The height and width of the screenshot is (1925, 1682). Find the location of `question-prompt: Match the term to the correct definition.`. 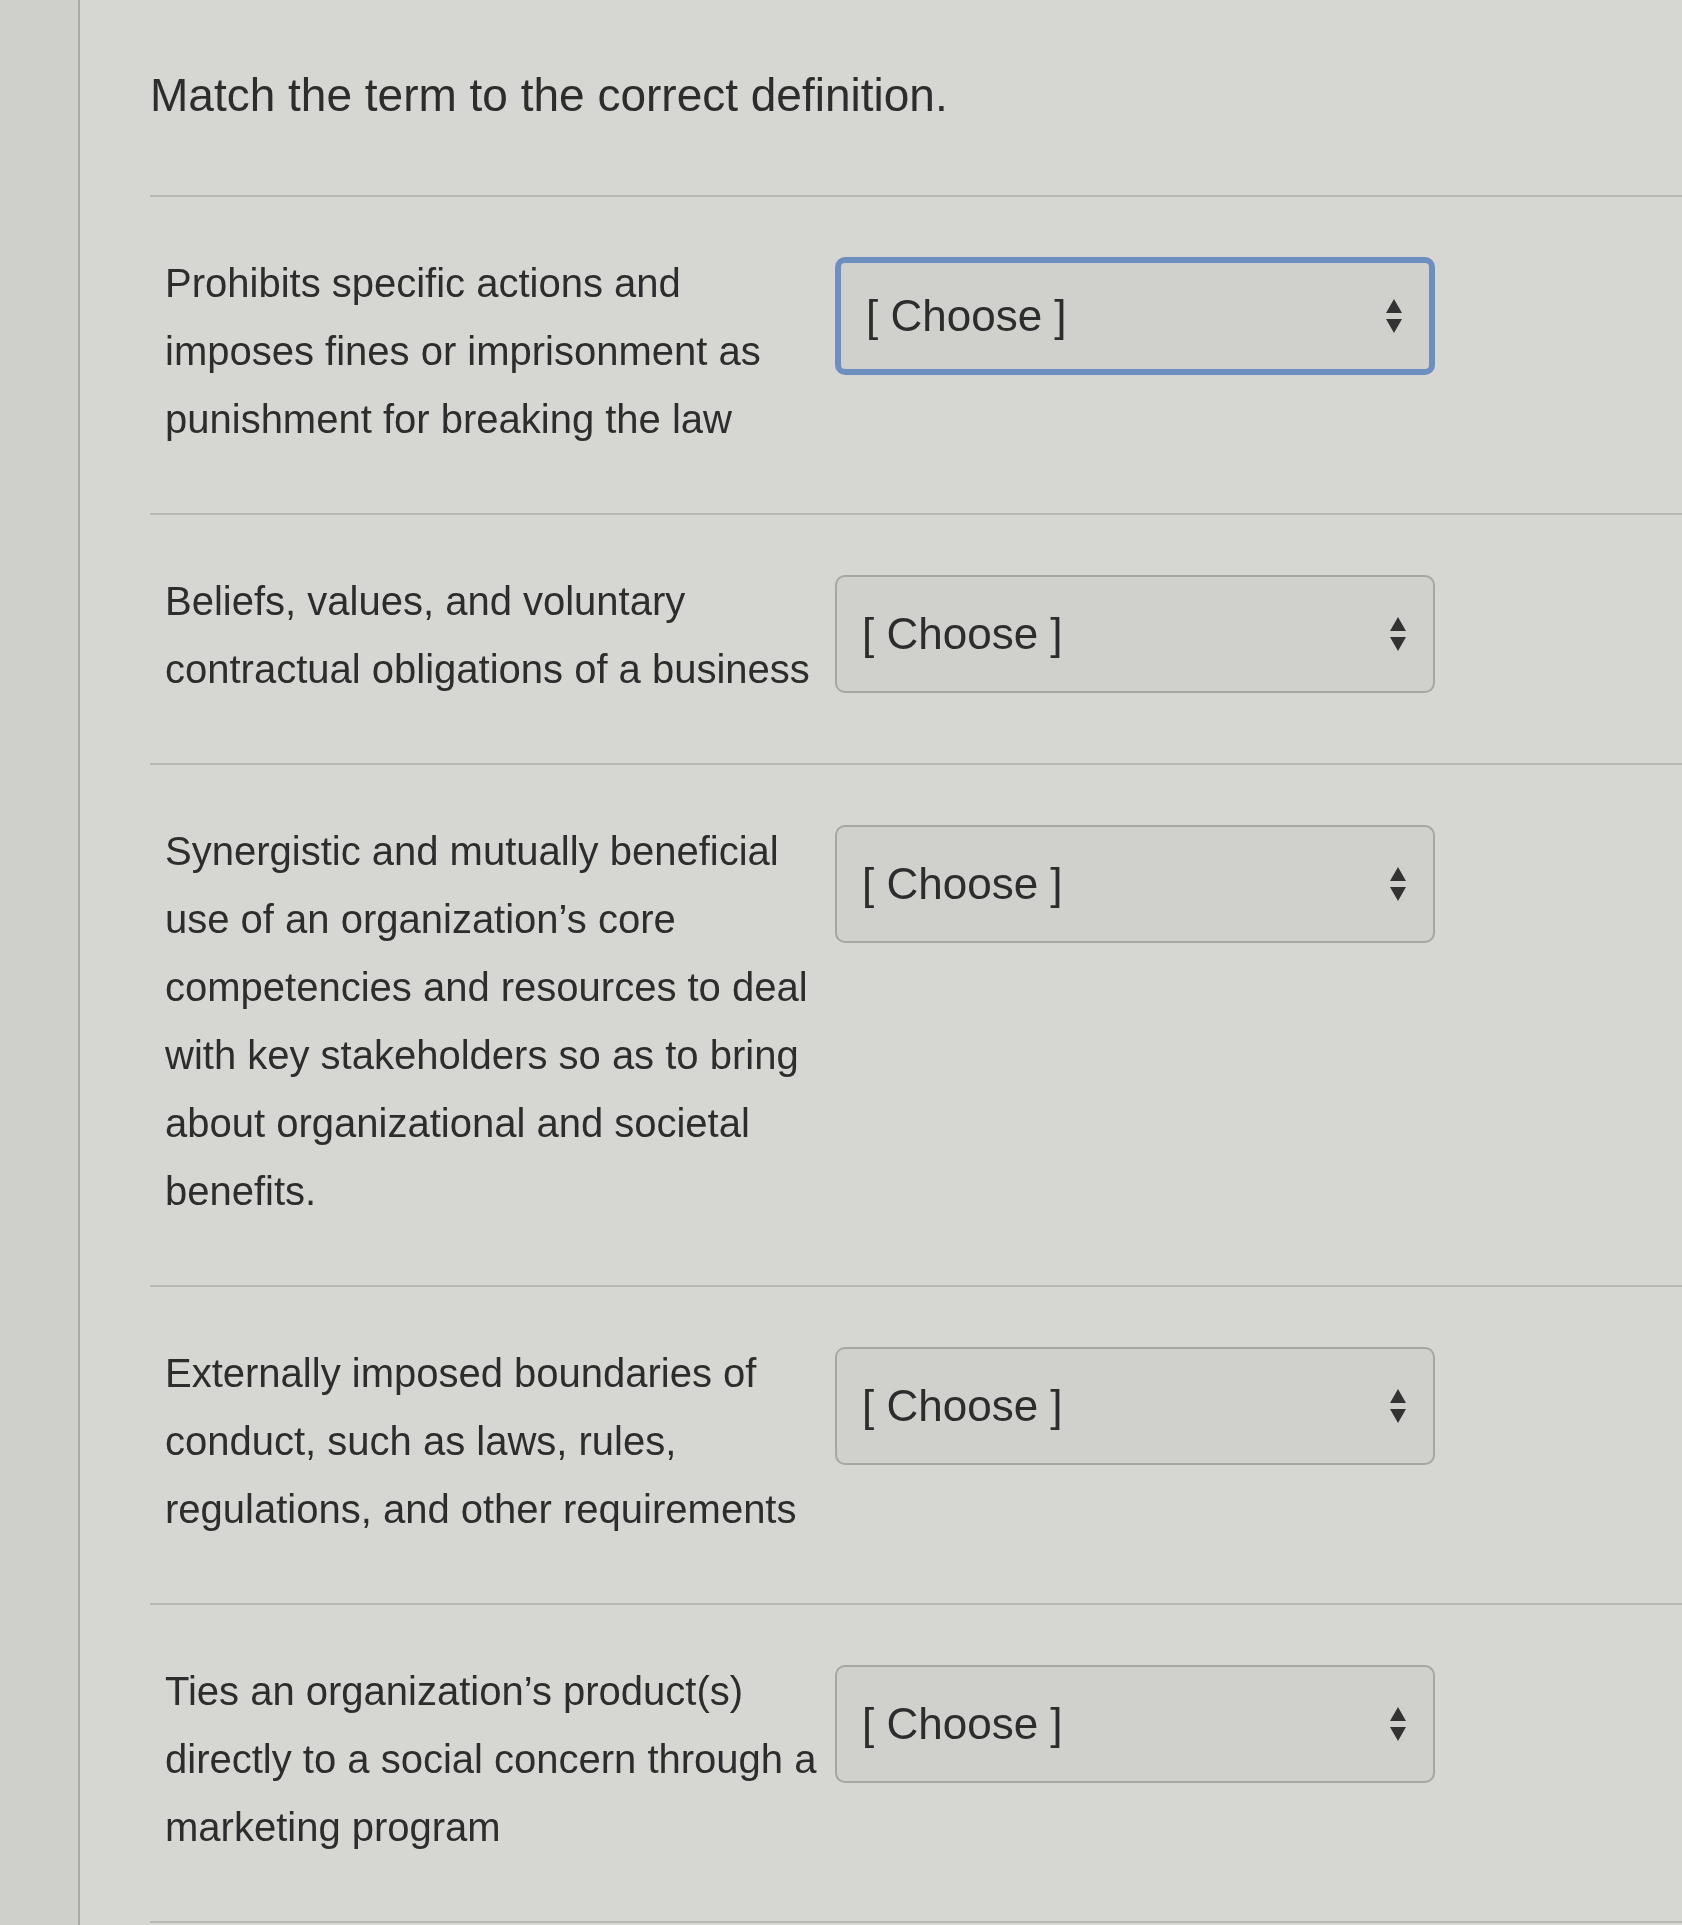

question-prompt: Match the term to the correct definition. is located at coordinates (549, 95).